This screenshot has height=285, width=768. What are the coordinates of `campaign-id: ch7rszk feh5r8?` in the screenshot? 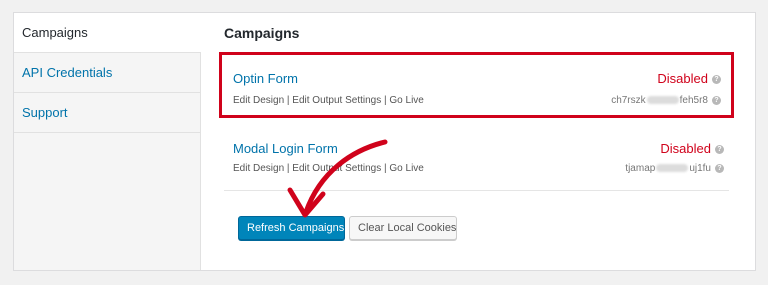 It's located at (666, 100).